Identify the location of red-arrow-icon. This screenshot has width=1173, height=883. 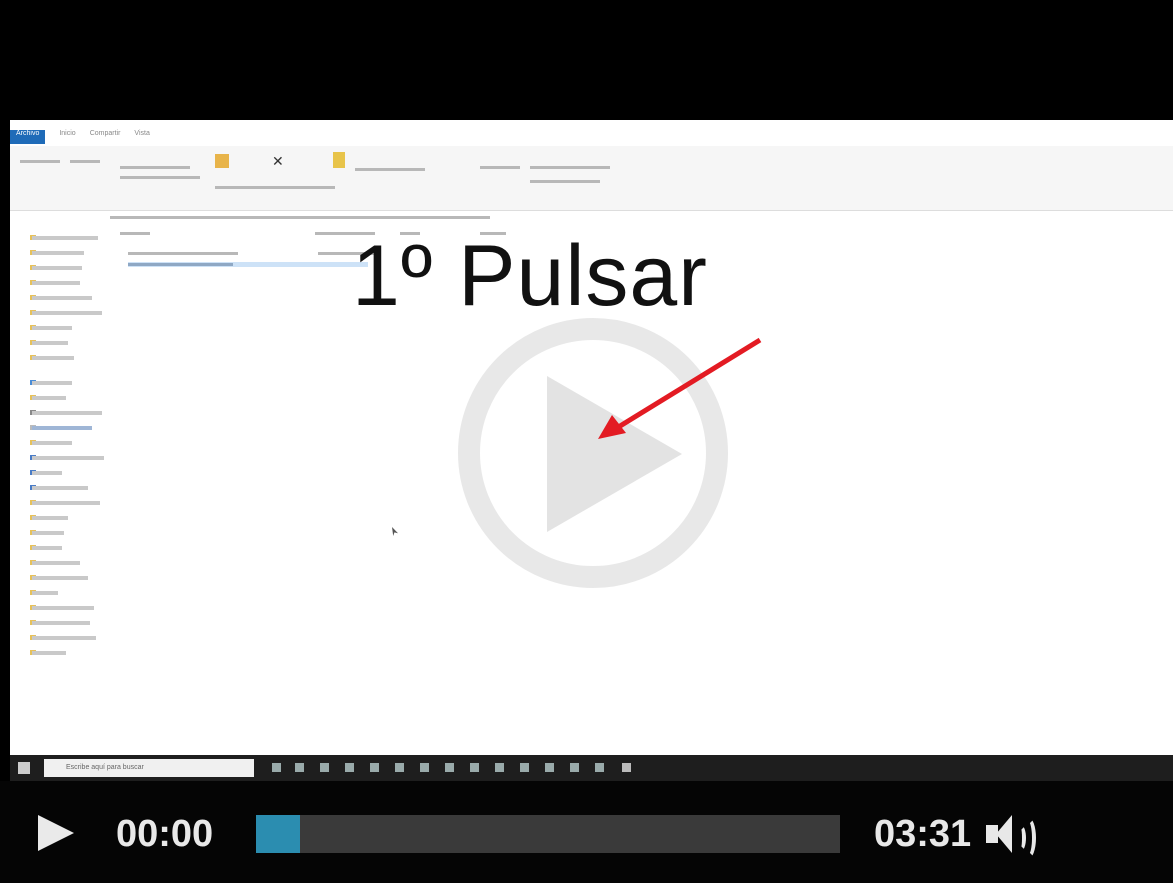
(680, 388).